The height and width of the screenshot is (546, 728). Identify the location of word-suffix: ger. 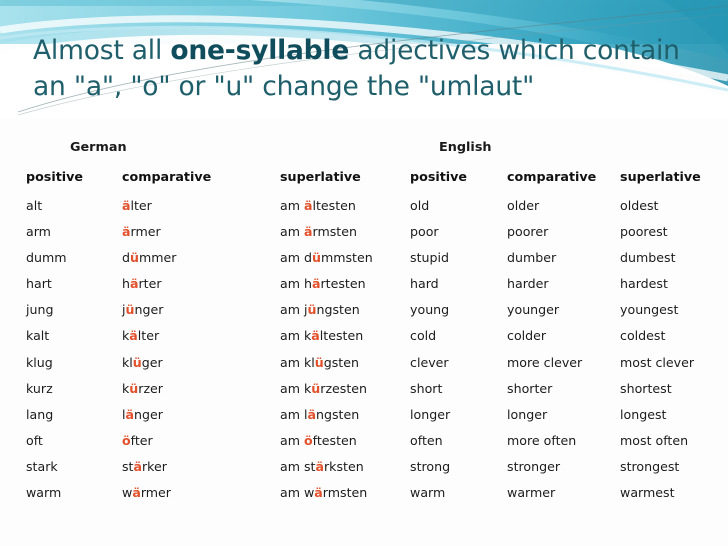
(152, 362).